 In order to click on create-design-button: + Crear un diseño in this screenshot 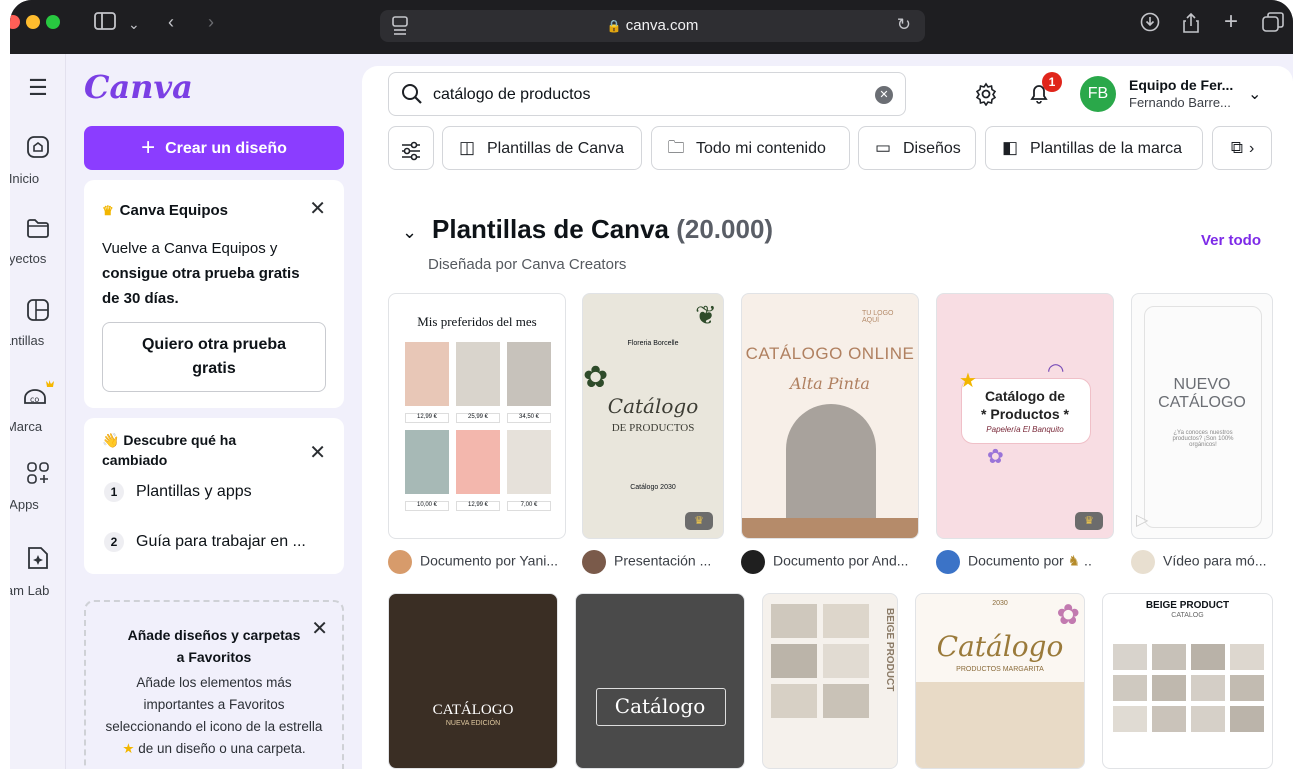, I will do `click(214, 148)`.